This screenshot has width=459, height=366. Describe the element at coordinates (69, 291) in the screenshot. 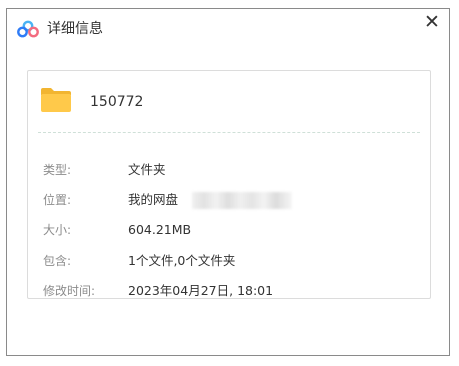

I see `modified-label: 修改时间:` at that location.